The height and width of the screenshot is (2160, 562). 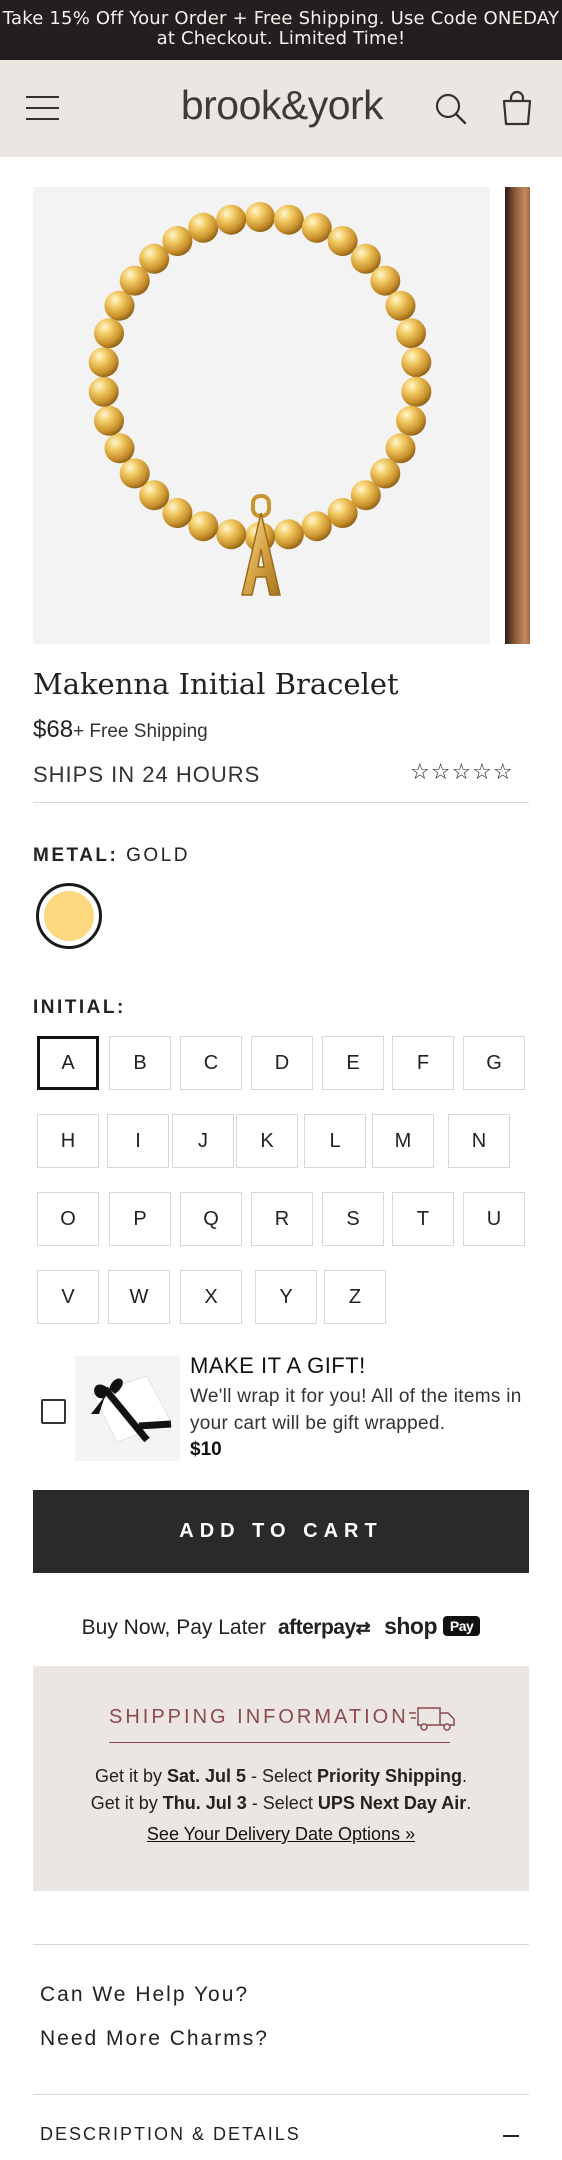 What do you see at coordinates (279, 1742) in the screenshot?
I see `shipping-title-underline` at bounding box center [279, 1742].